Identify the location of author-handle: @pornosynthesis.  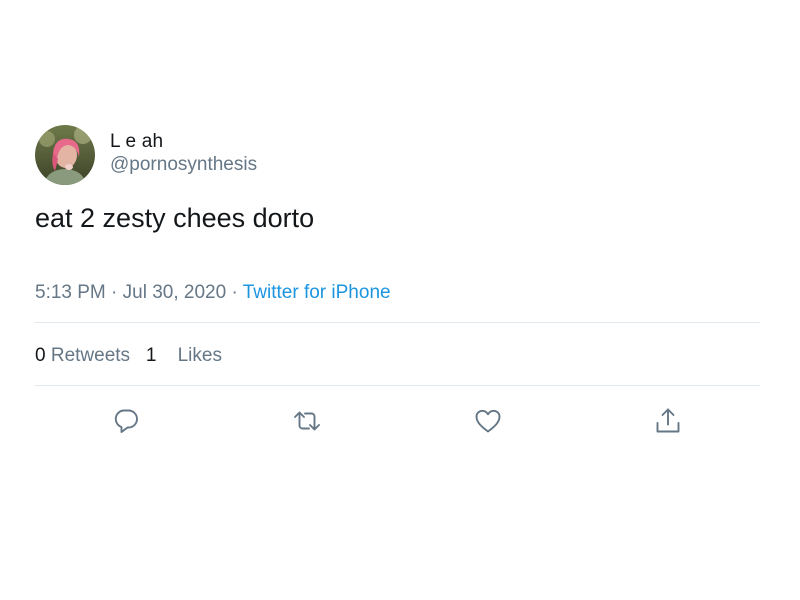
(183, 165).